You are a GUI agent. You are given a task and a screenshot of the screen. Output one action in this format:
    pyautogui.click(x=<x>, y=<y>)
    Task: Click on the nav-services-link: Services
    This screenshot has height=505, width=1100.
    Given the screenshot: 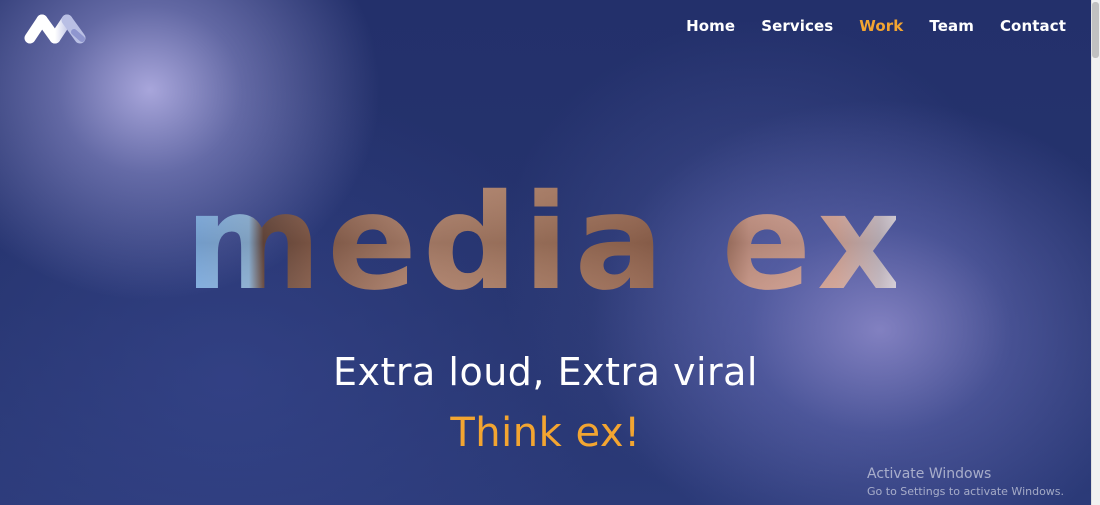 What is the action you would take?
    pyautogui.click(x=797, y=26)
    